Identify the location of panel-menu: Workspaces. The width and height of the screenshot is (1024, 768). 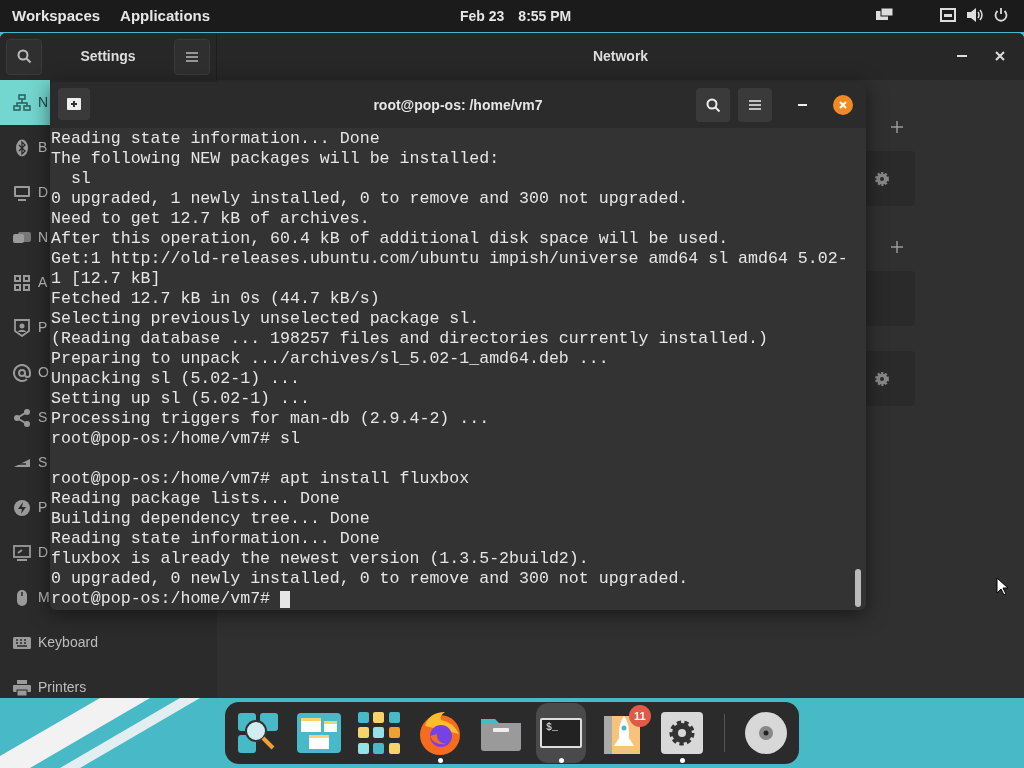
(56, 16).